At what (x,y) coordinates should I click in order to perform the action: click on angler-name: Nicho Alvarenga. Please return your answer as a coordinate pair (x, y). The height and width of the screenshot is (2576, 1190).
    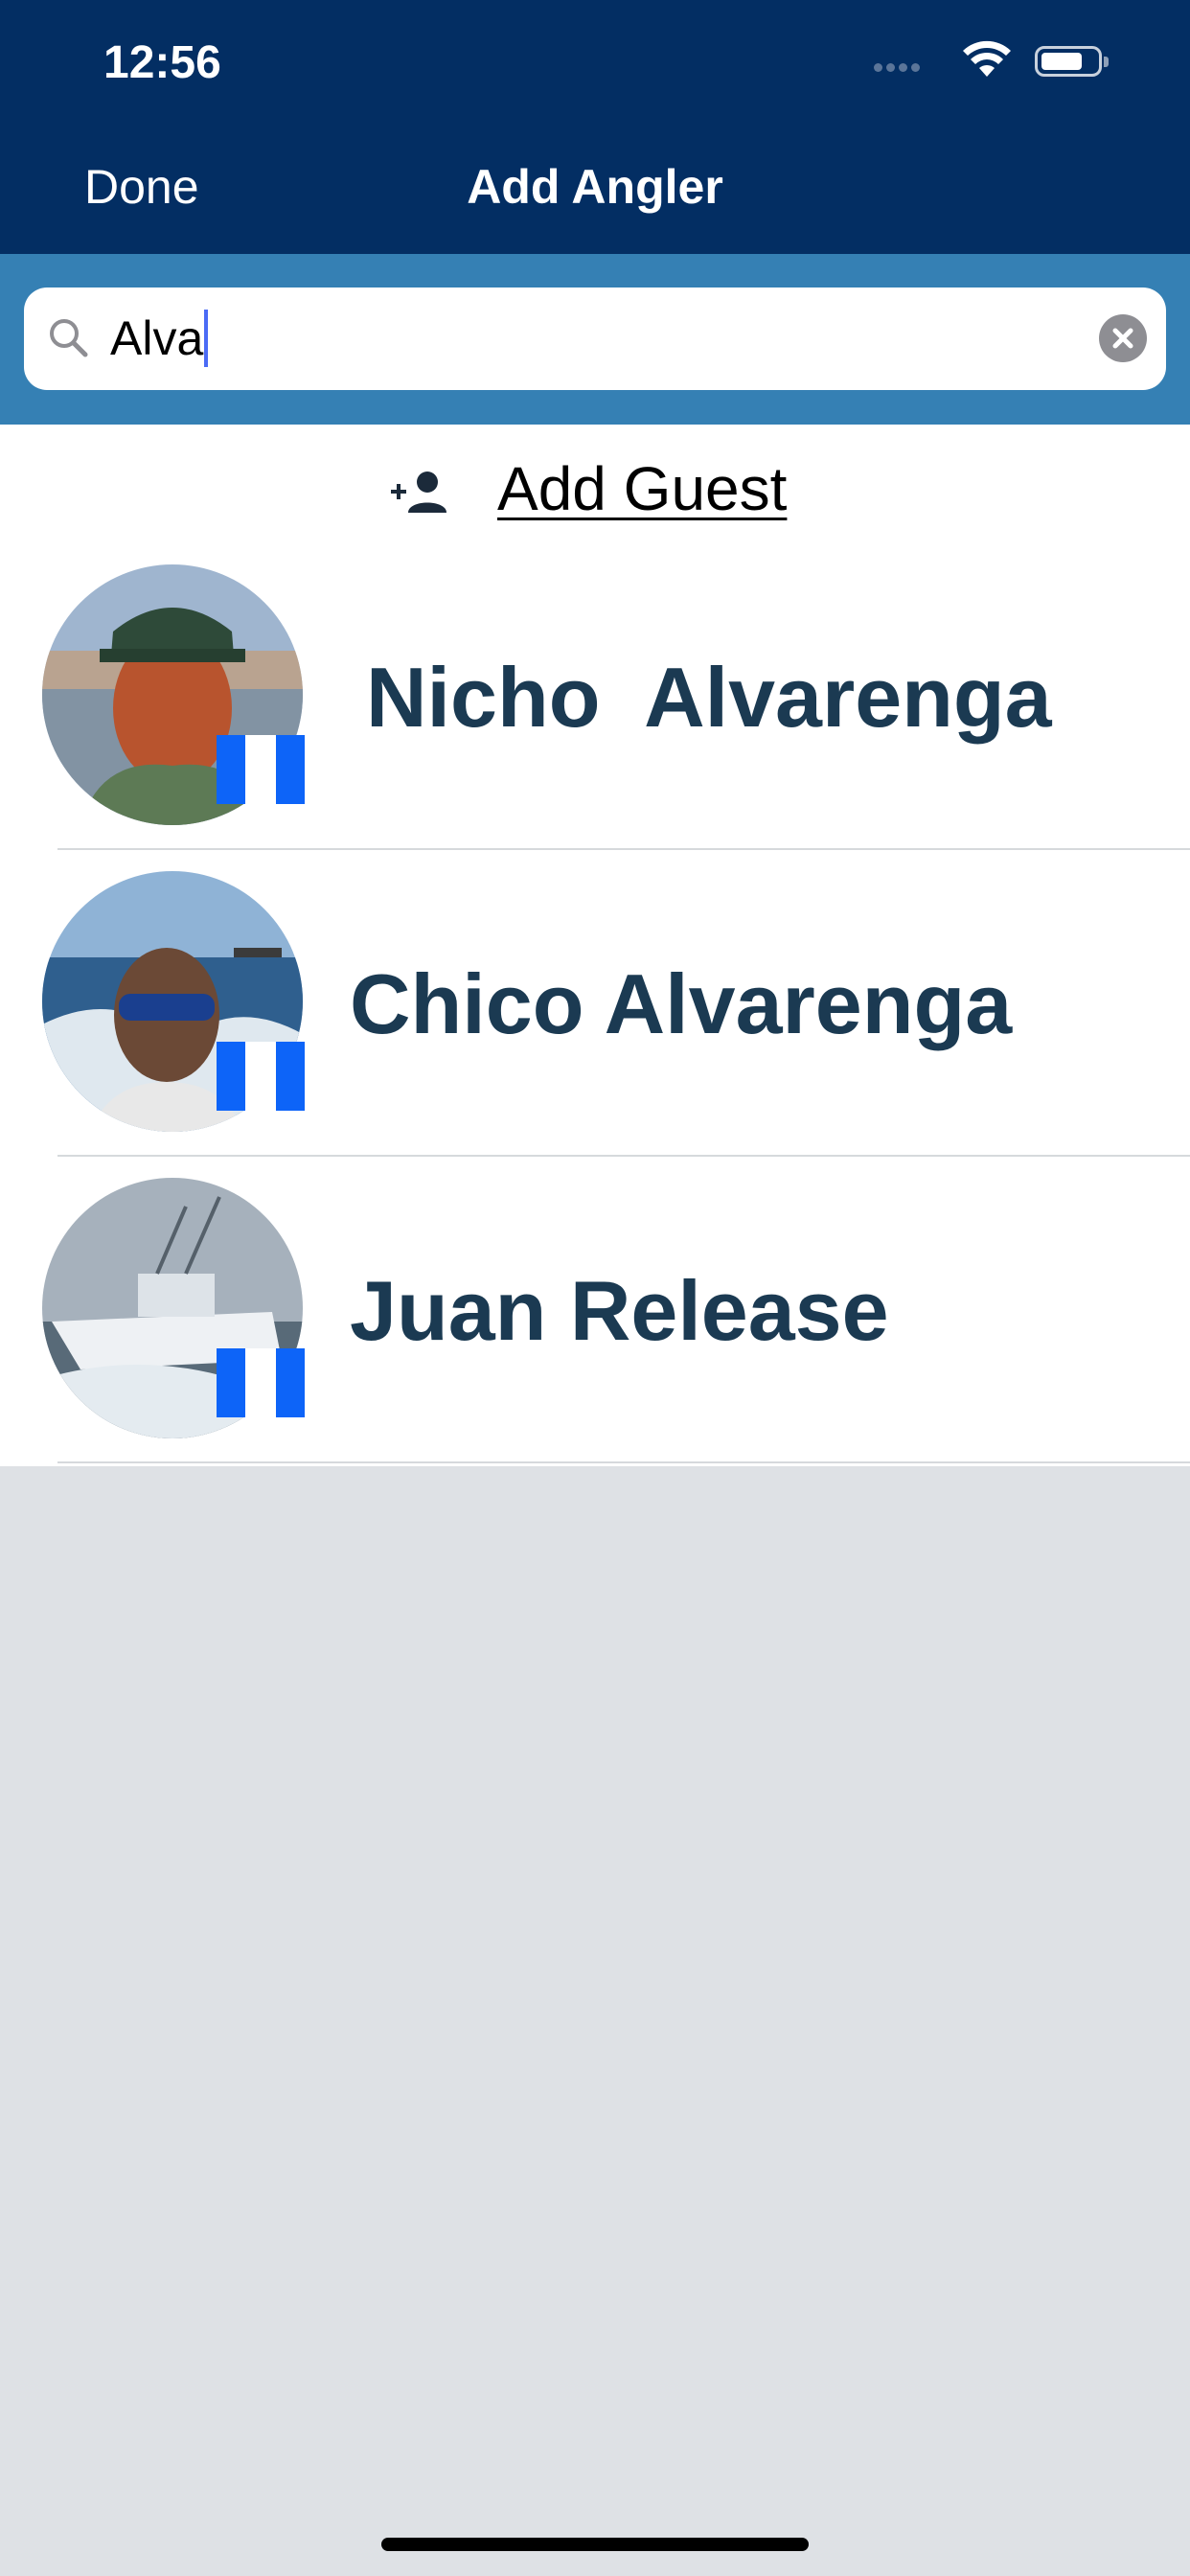
    Looking at the image, I should click on (709, 697).